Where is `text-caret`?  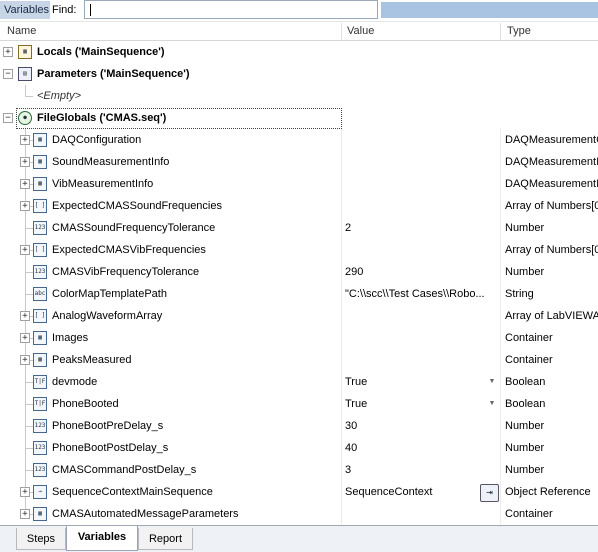
text-caret is located at coordinates (90, 10).